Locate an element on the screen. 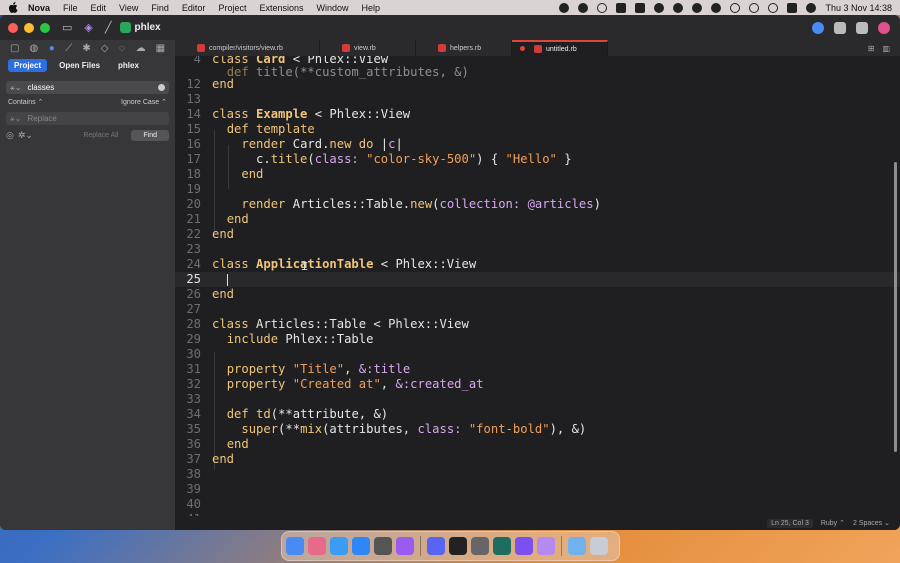 Image resolution: width=900 pixels, height=563 pixels. nova-dock-icon is located at coordinates (405, 546).